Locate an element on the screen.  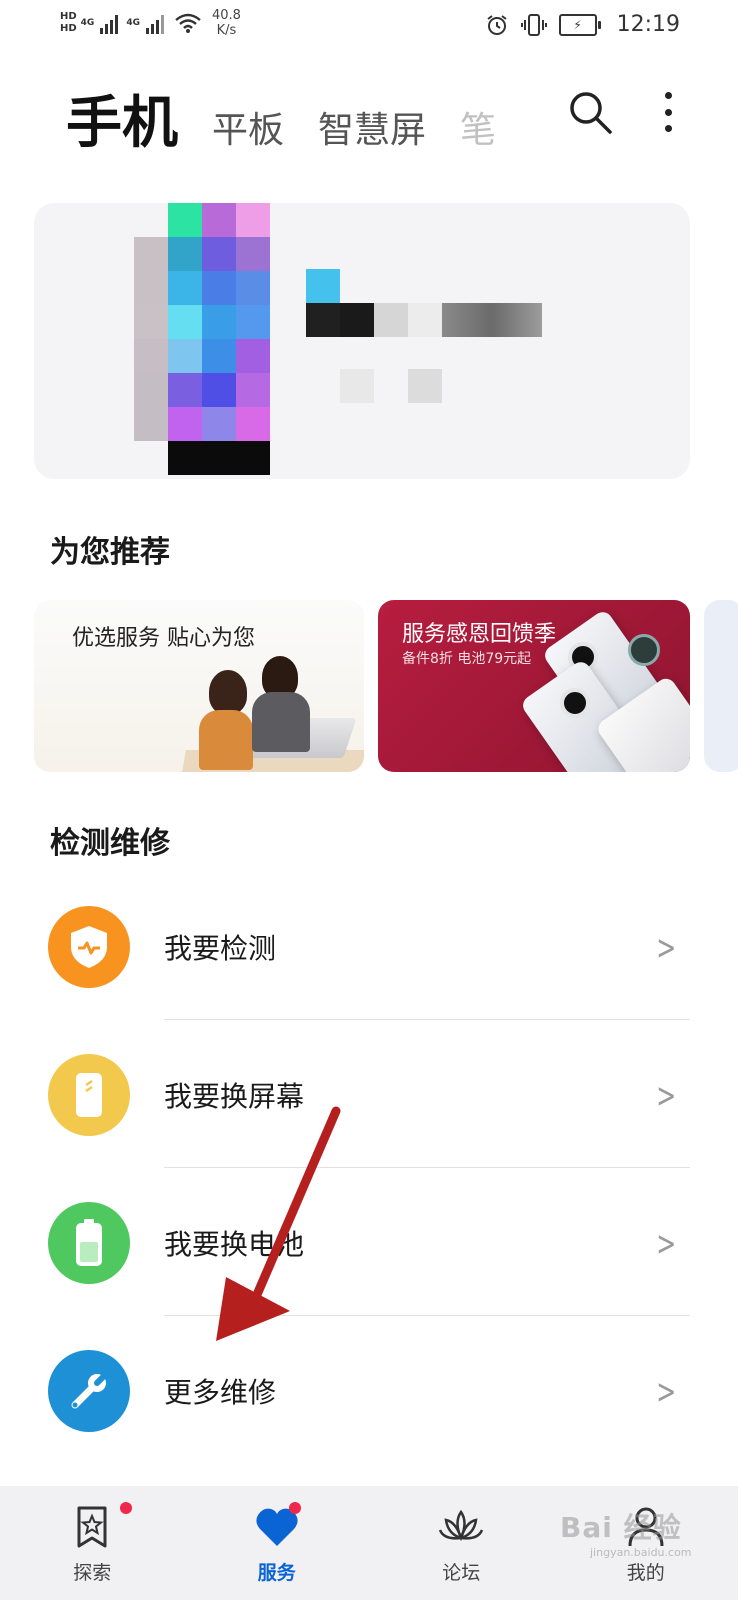
nav-mine-label: 我的 is located at coordinates (645, 1573).